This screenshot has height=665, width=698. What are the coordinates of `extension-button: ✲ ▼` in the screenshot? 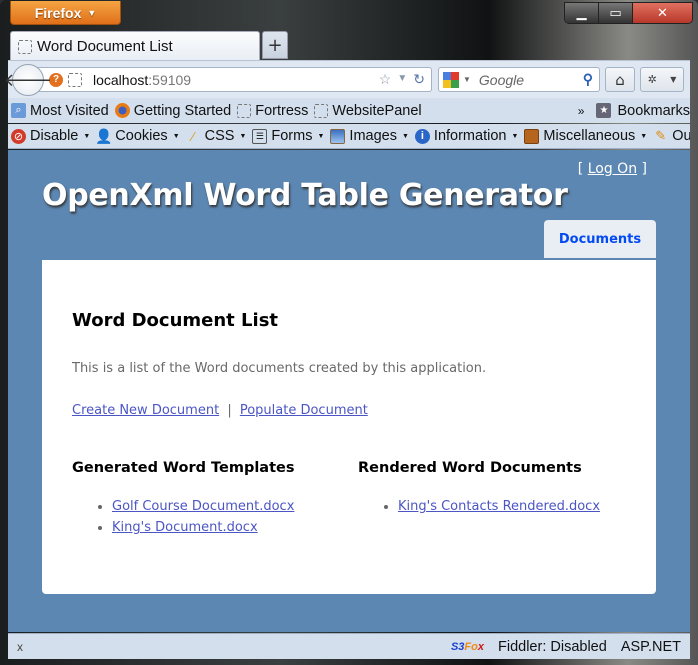 It's located at (662, 79).